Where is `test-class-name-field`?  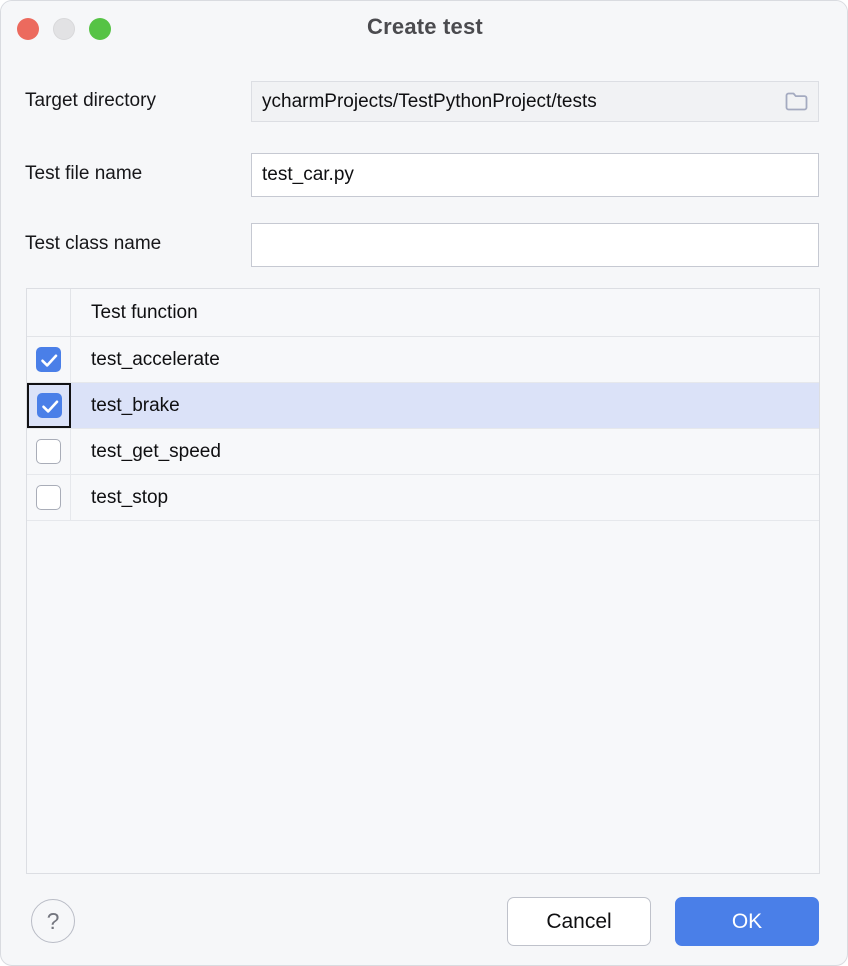
test-class-name-field is located at coordinates (535, 245).